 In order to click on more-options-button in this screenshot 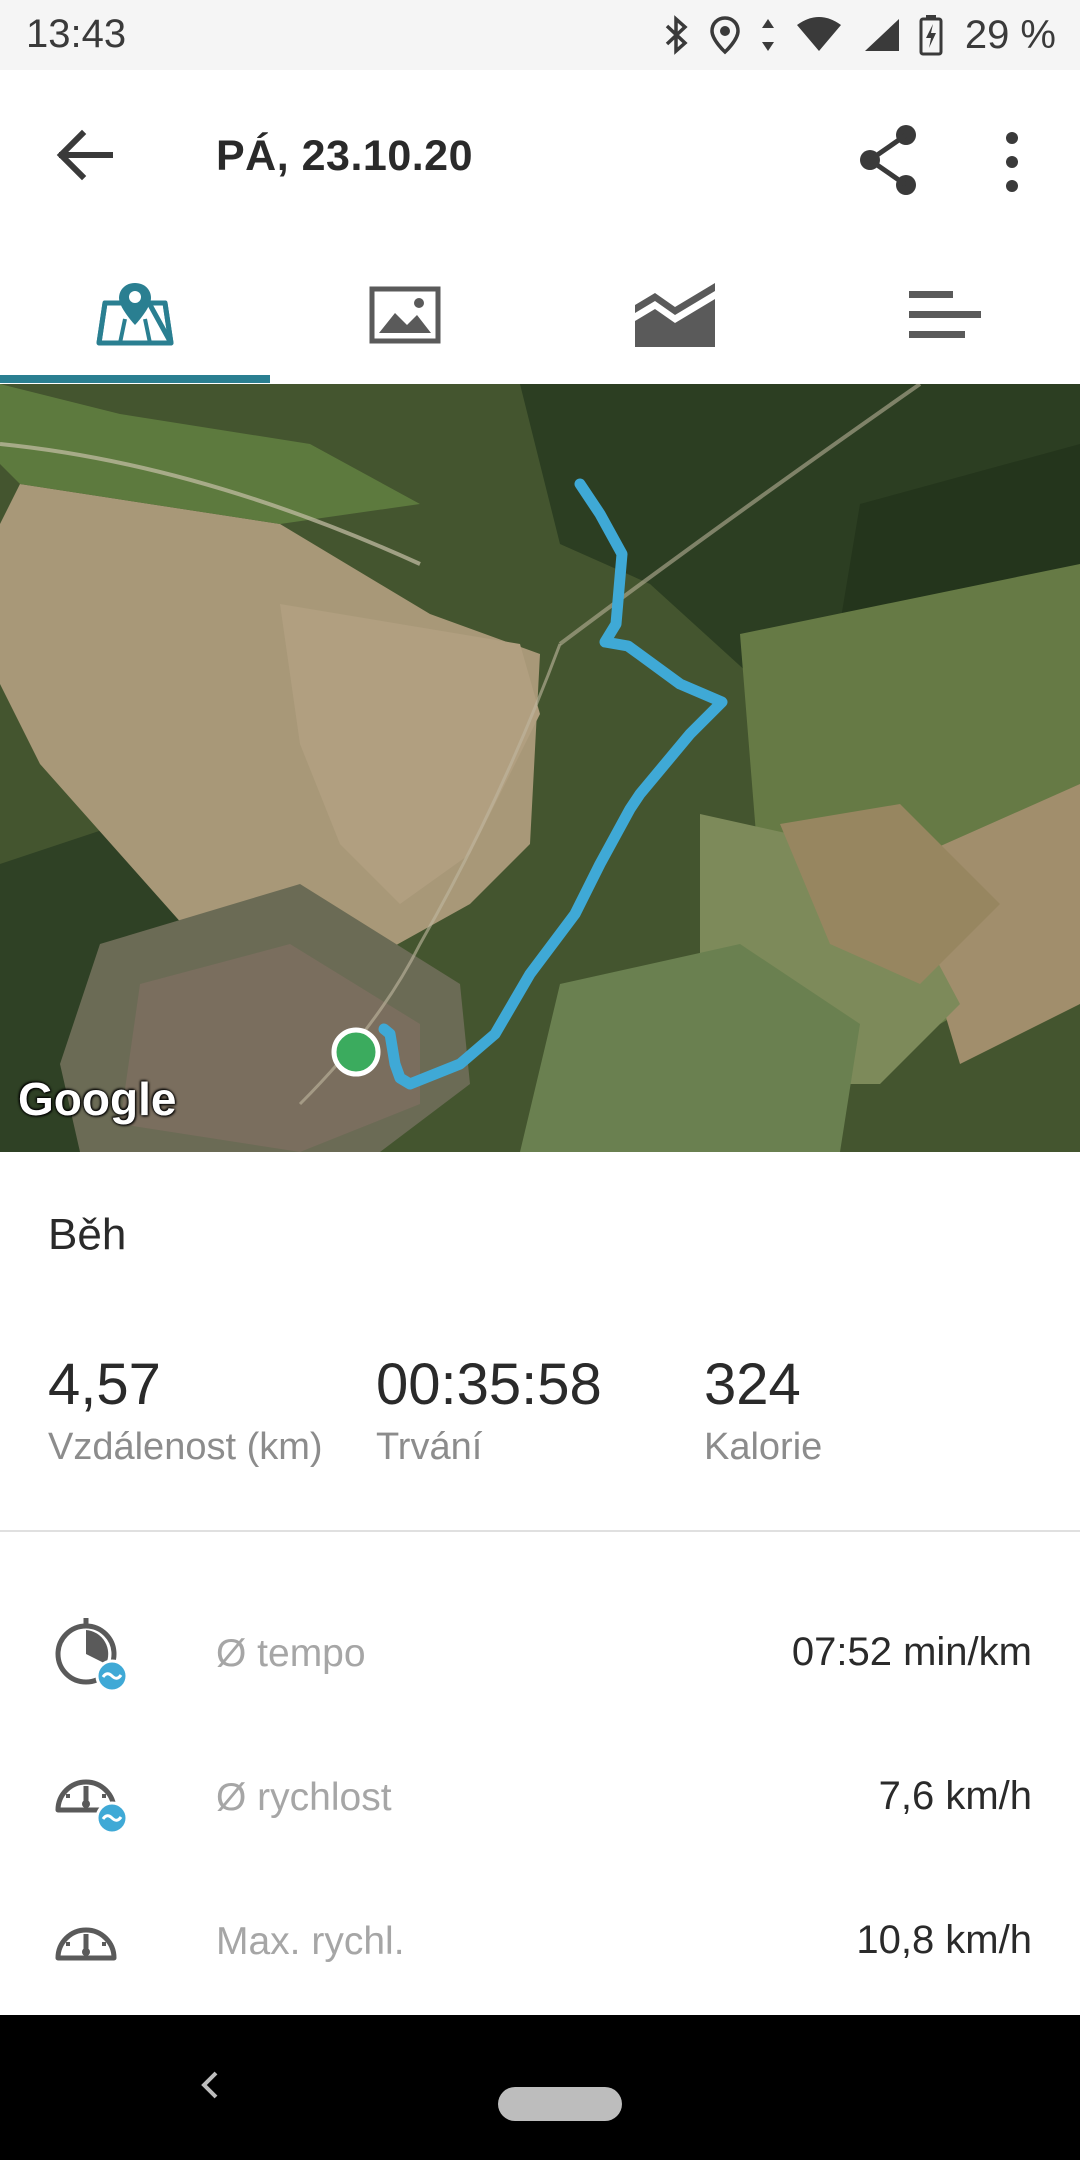, I will do `click(1012, 162)`.